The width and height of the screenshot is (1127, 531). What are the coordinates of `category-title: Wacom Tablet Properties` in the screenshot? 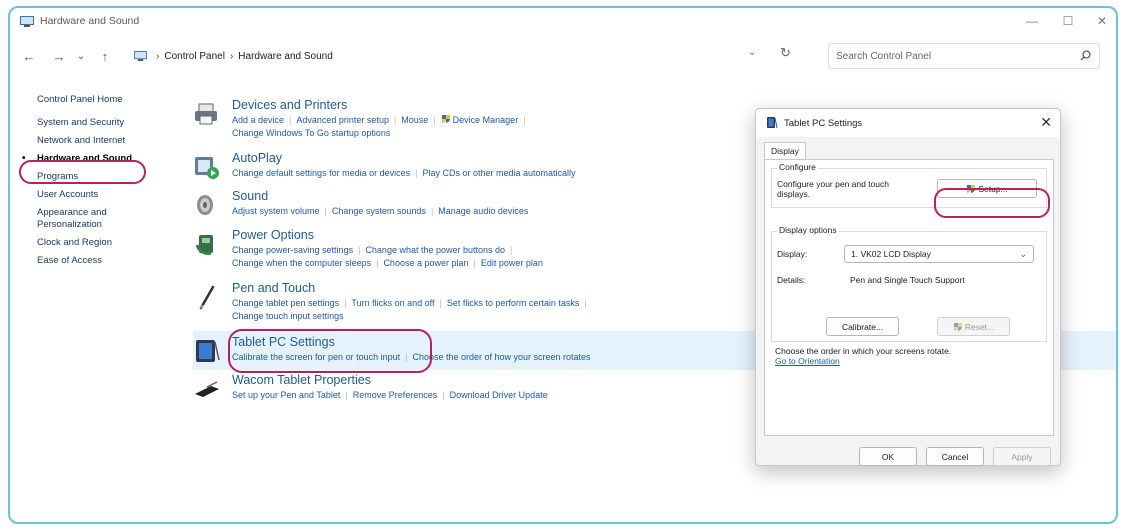 It's located at (301, 380).